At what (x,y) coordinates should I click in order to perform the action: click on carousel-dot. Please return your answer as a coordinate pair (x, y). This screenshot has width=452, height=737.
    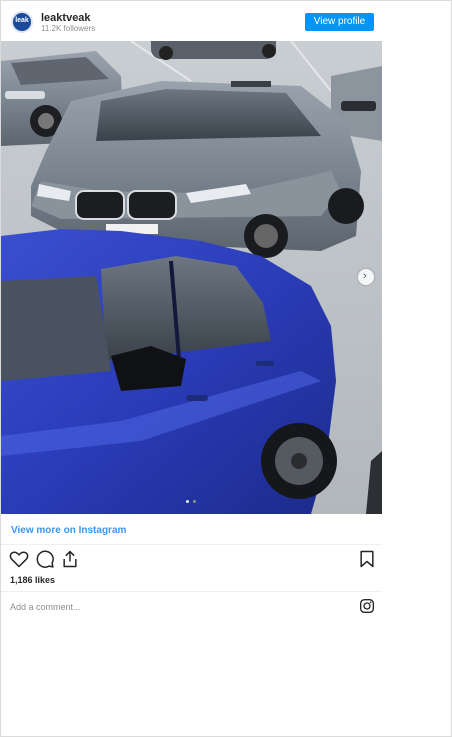
    Looking at the image, I should click on (194, 501).